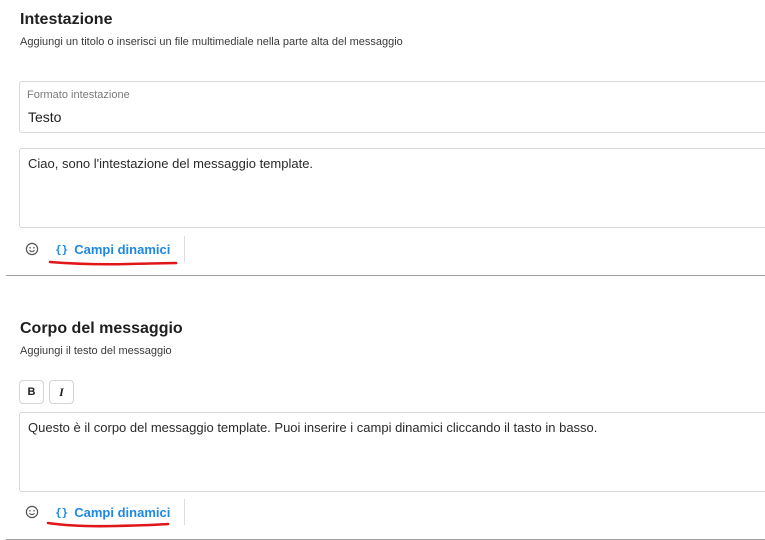  I want to click on header-format-select: Formato intestazione Testo, so click(392, 107).